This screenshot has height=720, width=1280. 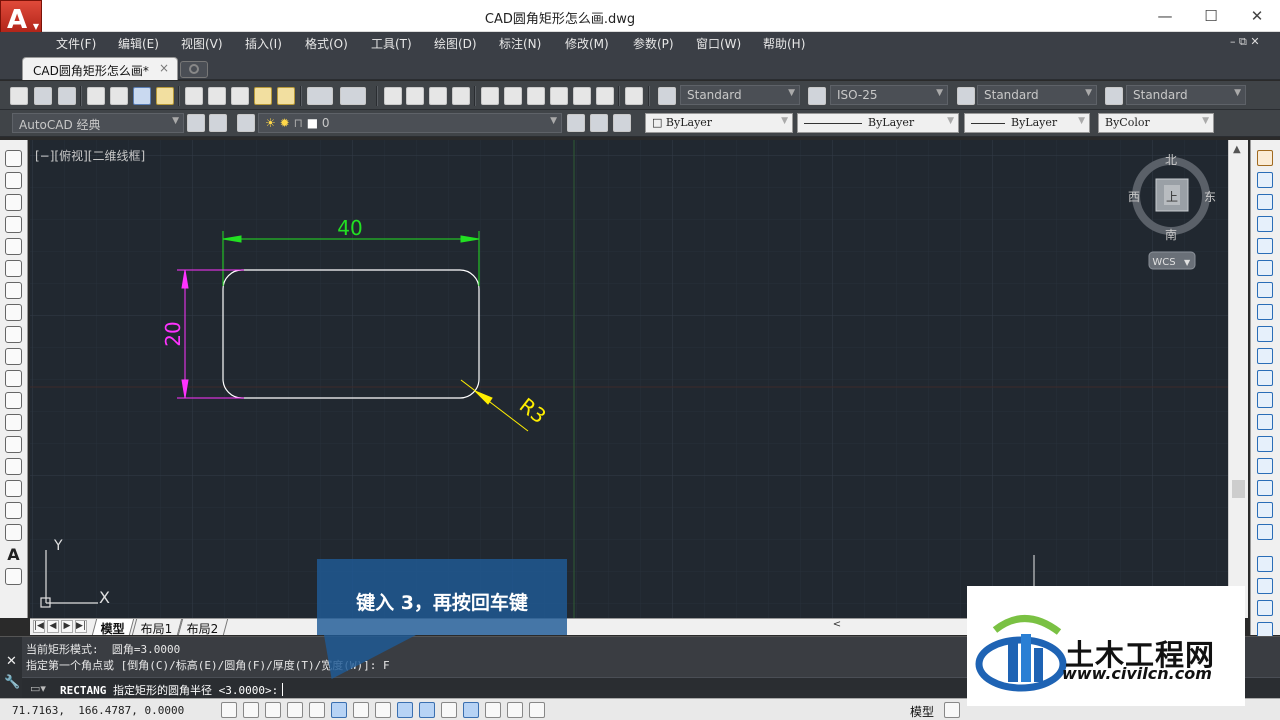 What do you see at coordinates (1165, 16) in the screenshot?
I see `minimize-button: —` at bounding box center [1165, 16].